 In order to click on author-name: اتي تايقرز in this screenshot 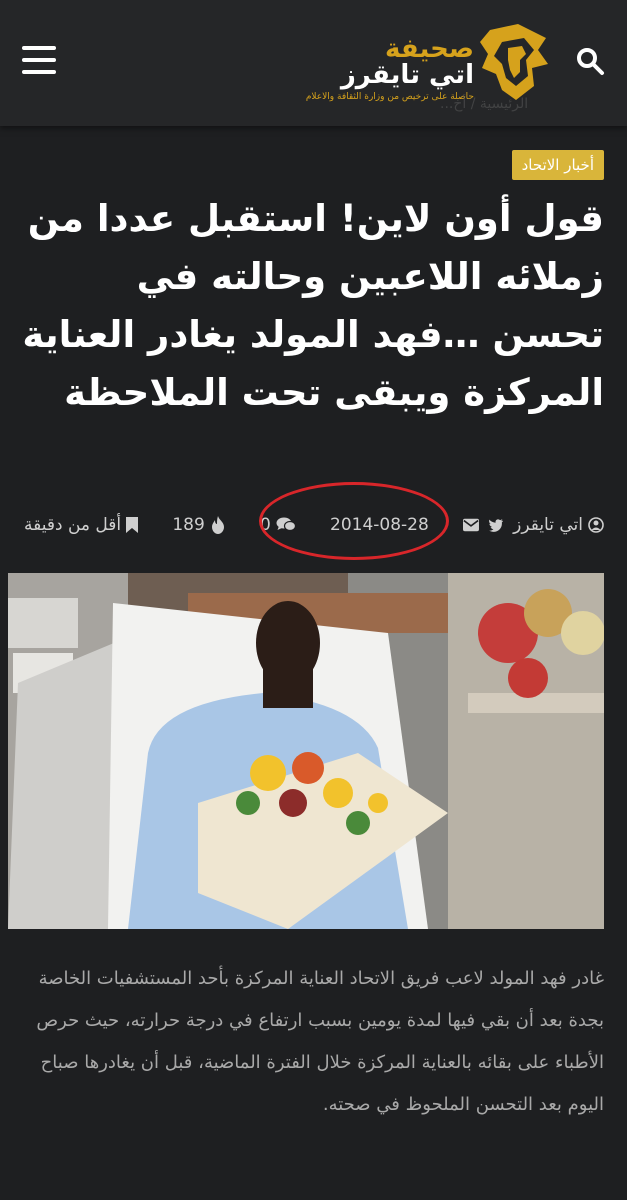, I will do `click(548, 525)`.